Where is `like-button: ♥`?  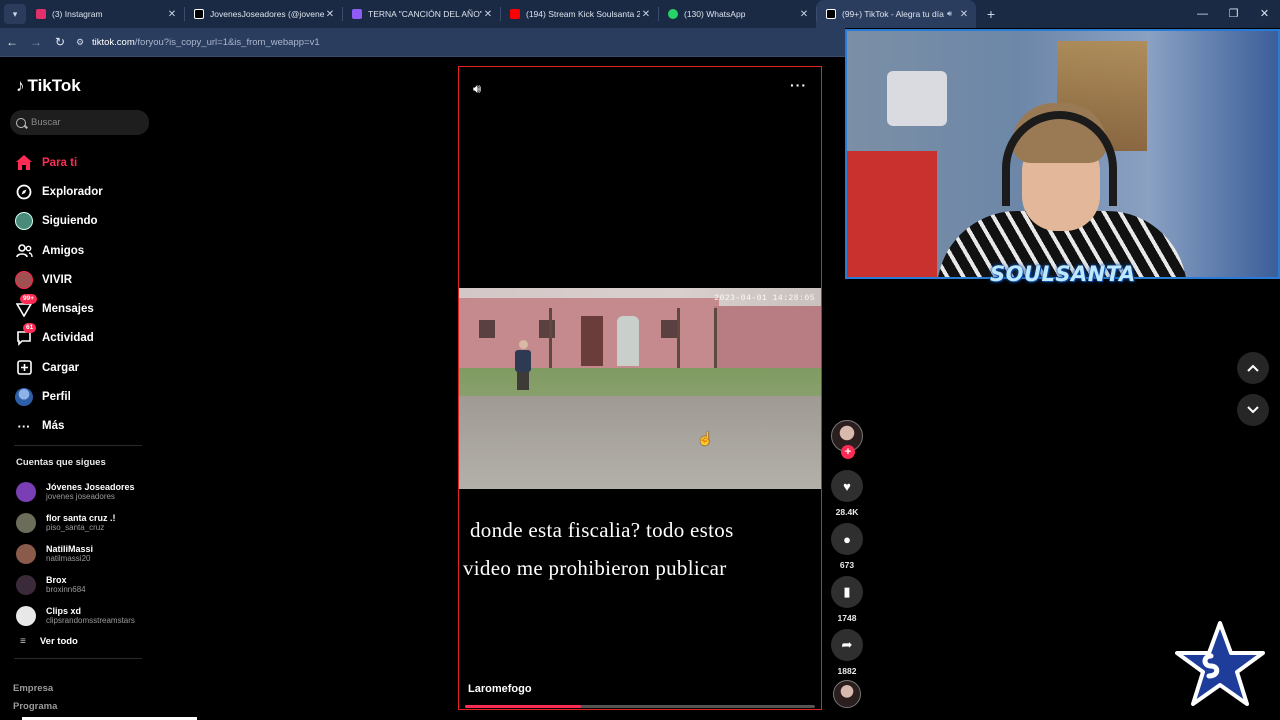
like-button: ♥ is located at coordinates (847, 486).